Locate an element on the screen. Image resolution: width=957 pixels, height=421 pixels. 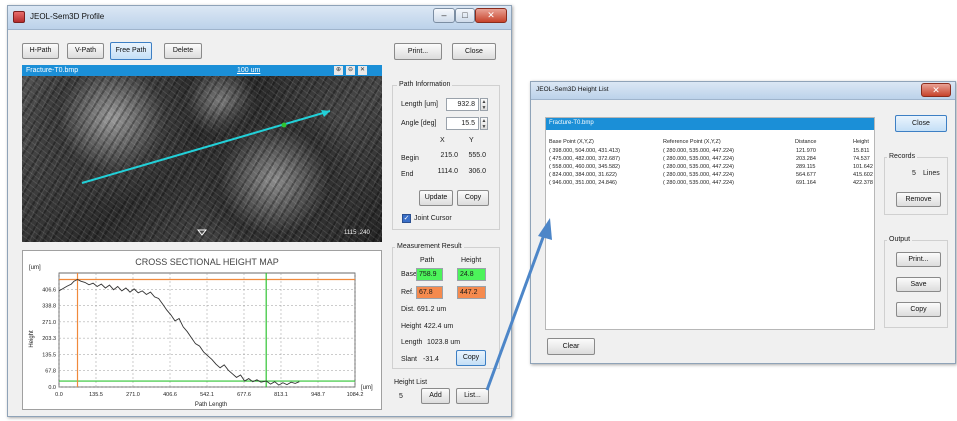
records-title: Records is located at coordinates (902, 156).